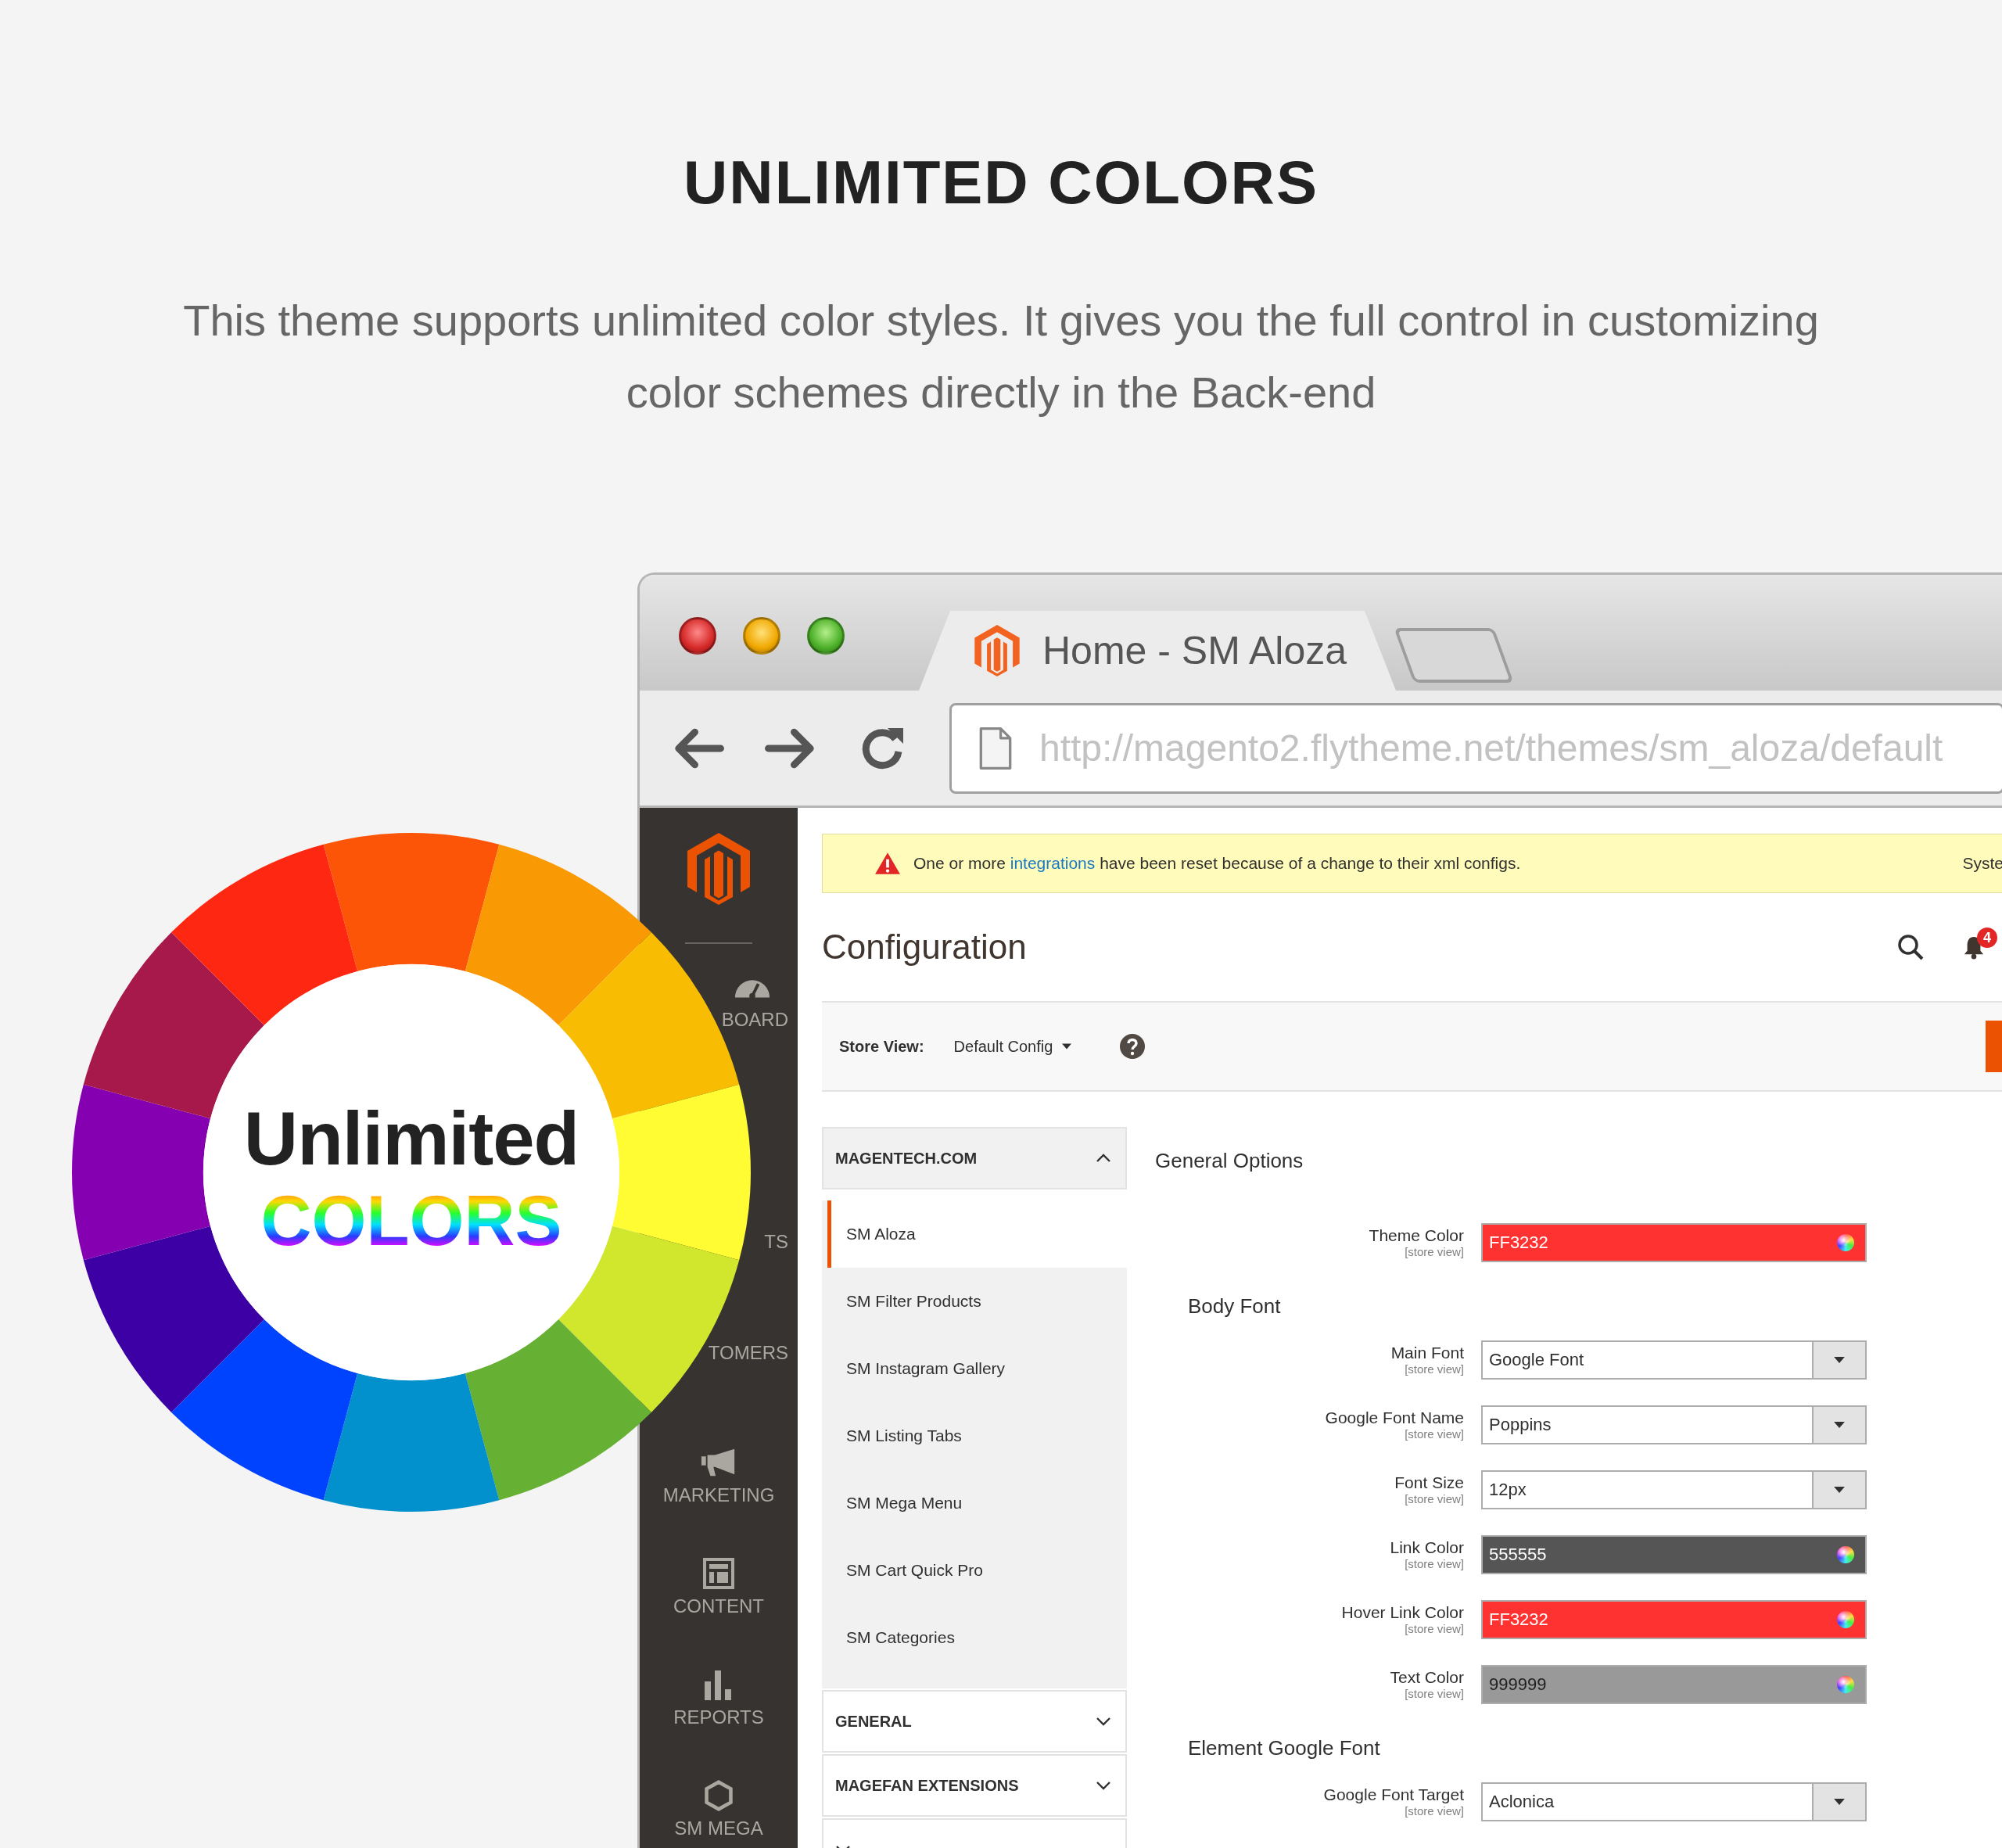 This screenshot has height=1848, width=2002. I want to click on warning-icon, so click(887, 863).